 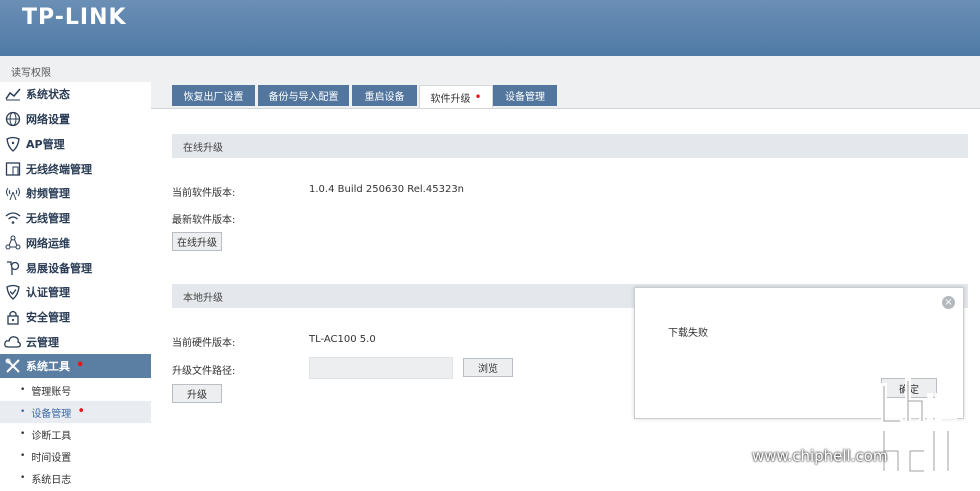 What do you see at coordinates (75, 412) in the screenshot?
I see `sidebar-subitem-device-management: • 设备管理 •` at bounding box center [75, 412].